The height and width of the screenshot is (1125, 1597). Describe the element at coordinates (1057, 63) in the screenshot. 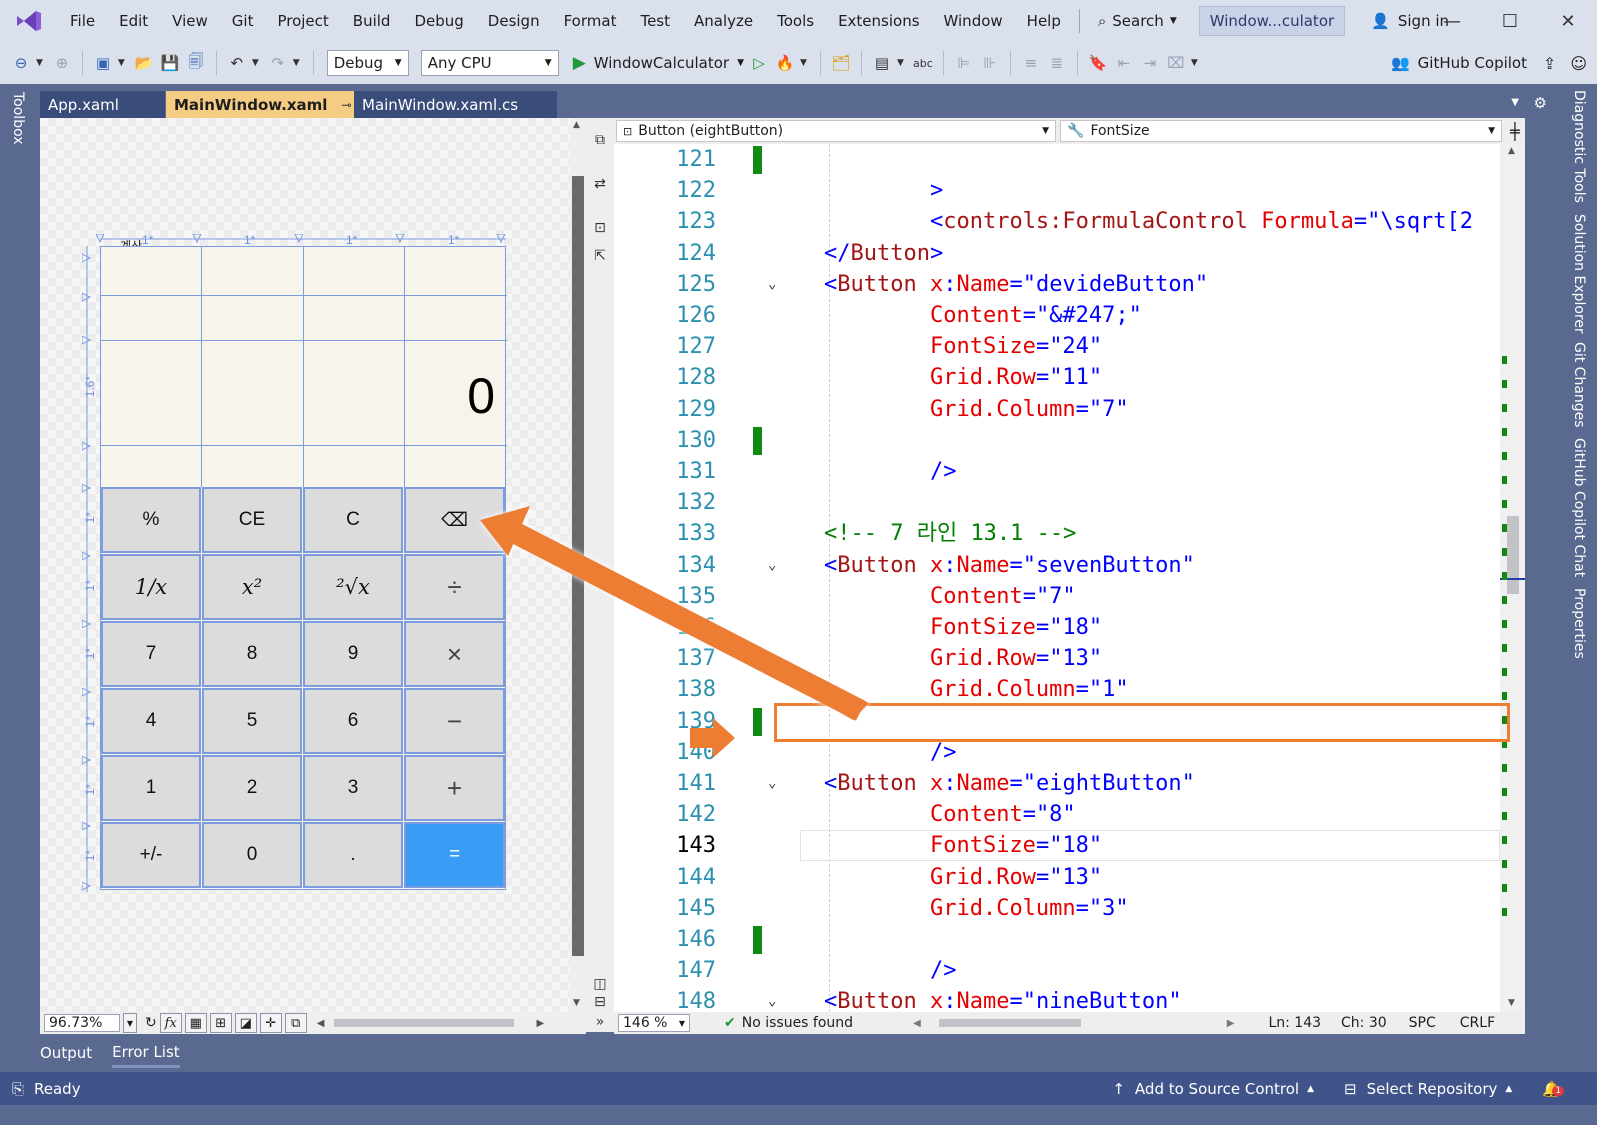

I see `uncomment-icon: ≣` at that location.